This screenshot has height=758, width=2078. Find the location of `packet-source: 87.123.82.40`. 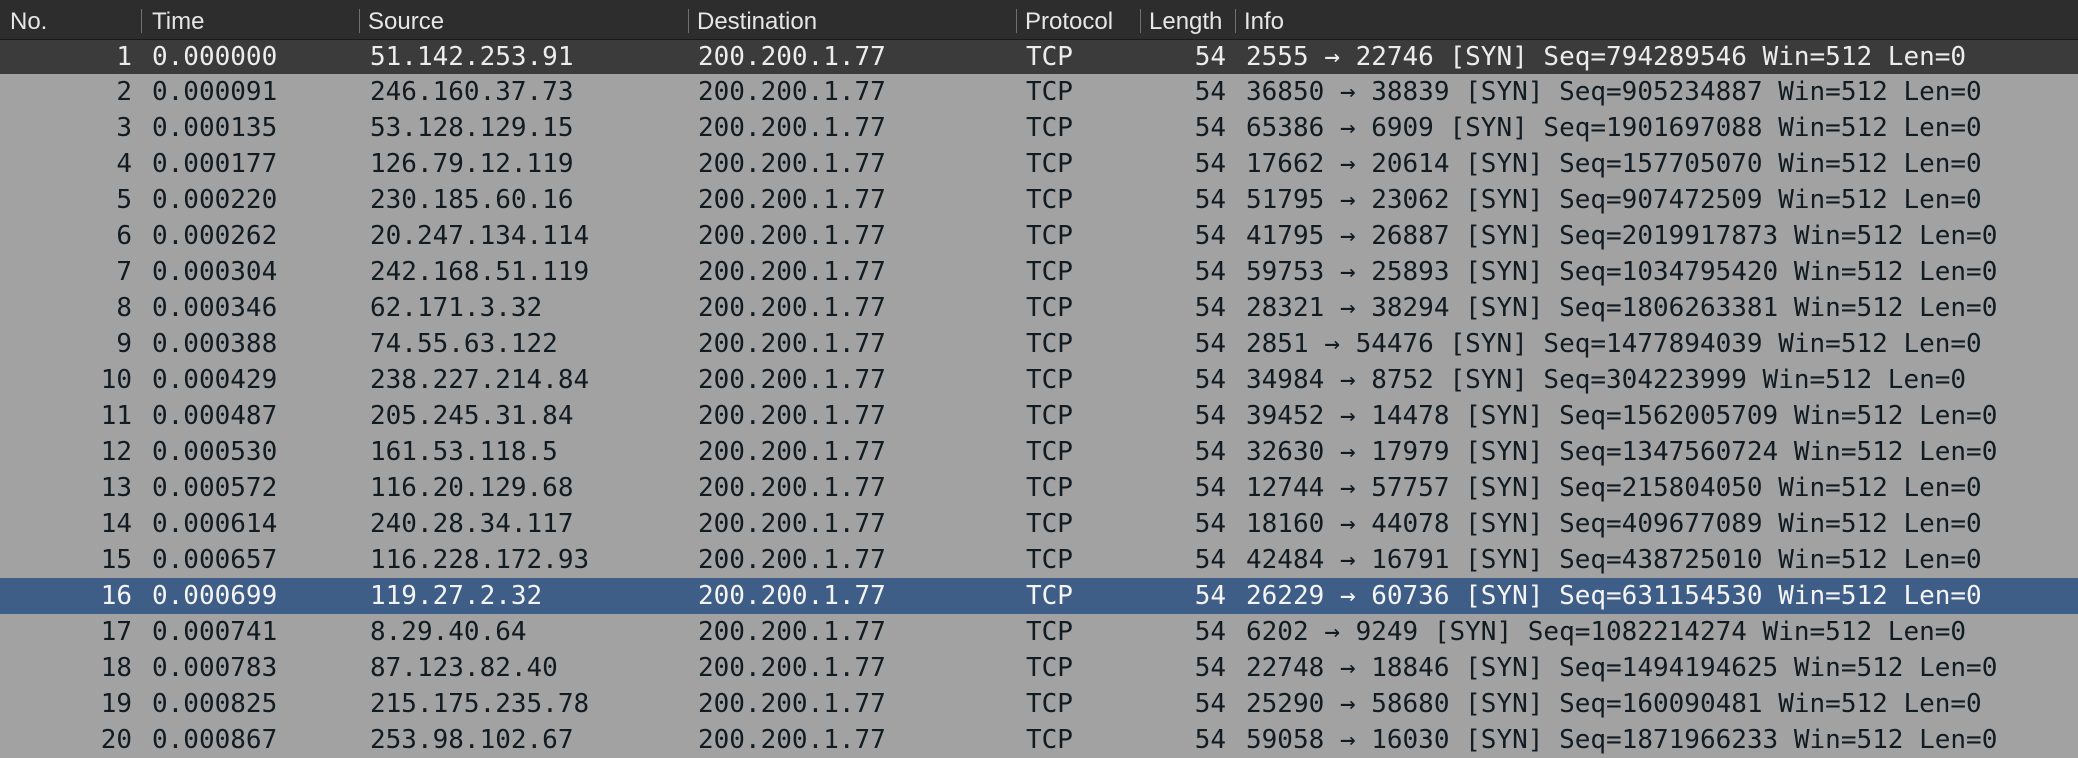

packet-source: 87.123.82.40 is located at coordinates (464, 668).